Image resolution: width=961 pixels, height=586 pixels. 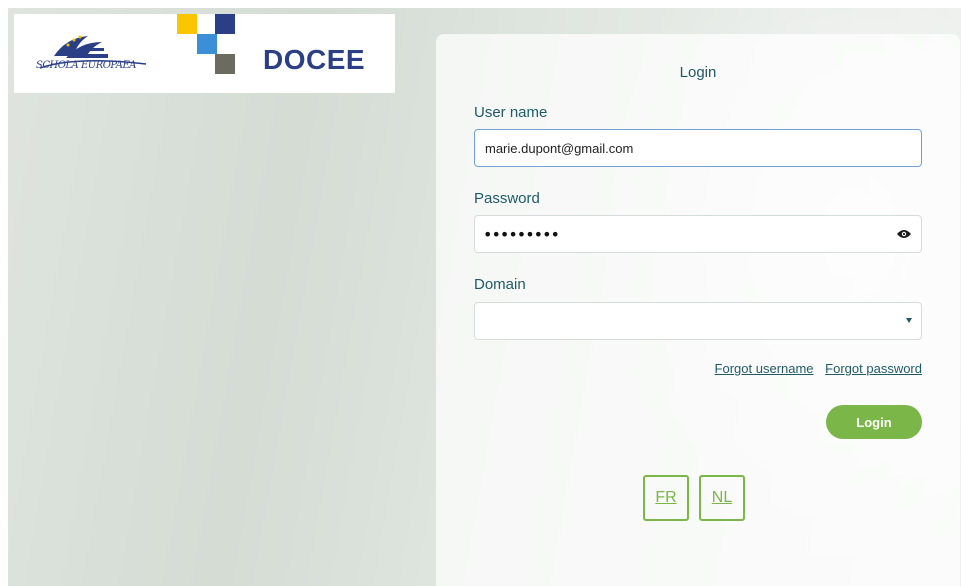 What do you see at coordinates (500, 284) in the screenshot?
I see `domain-label: Domain` at bounding box center [500, 284].